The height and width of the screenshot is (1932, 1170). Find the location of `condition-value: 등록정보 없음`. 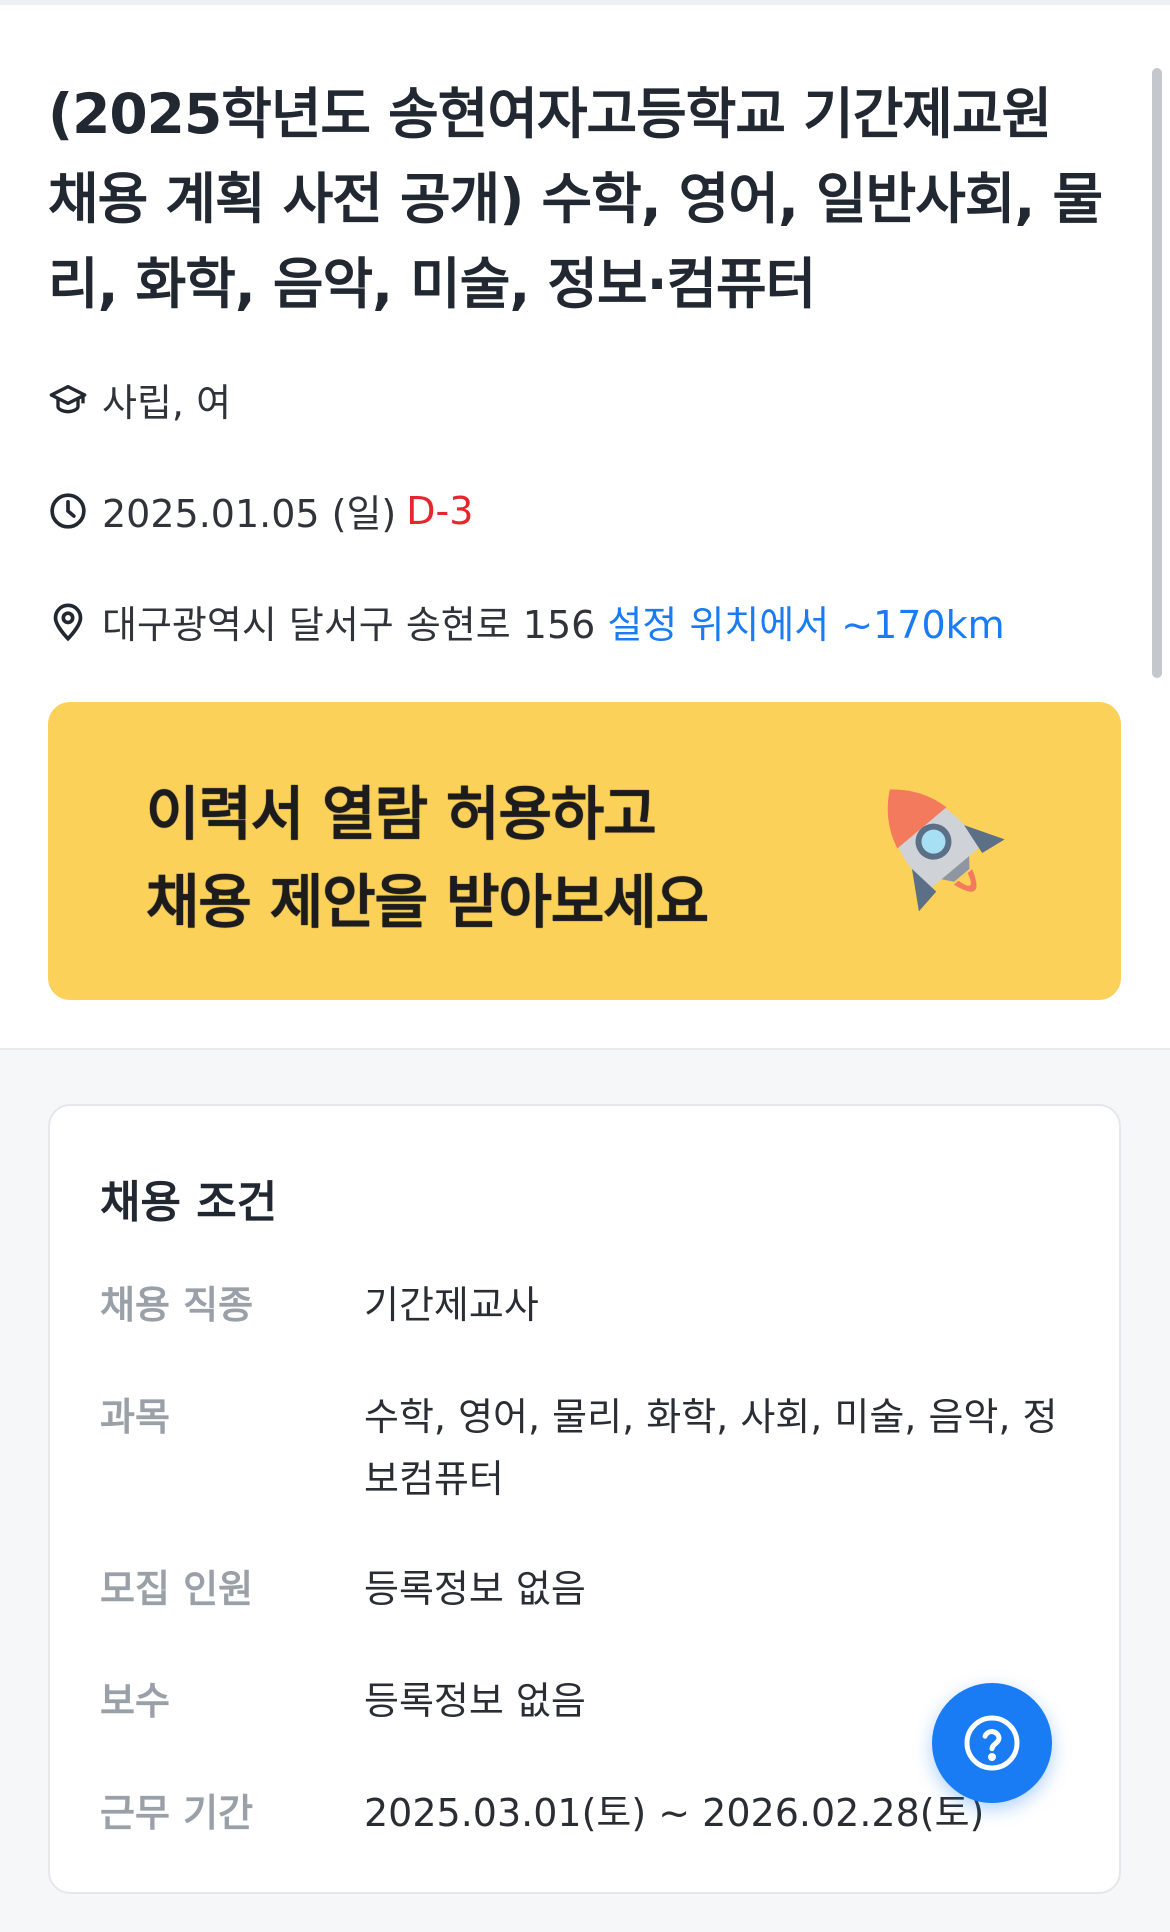

condition-value: 등록정보 없음 is located at coordinates (475, 1589).